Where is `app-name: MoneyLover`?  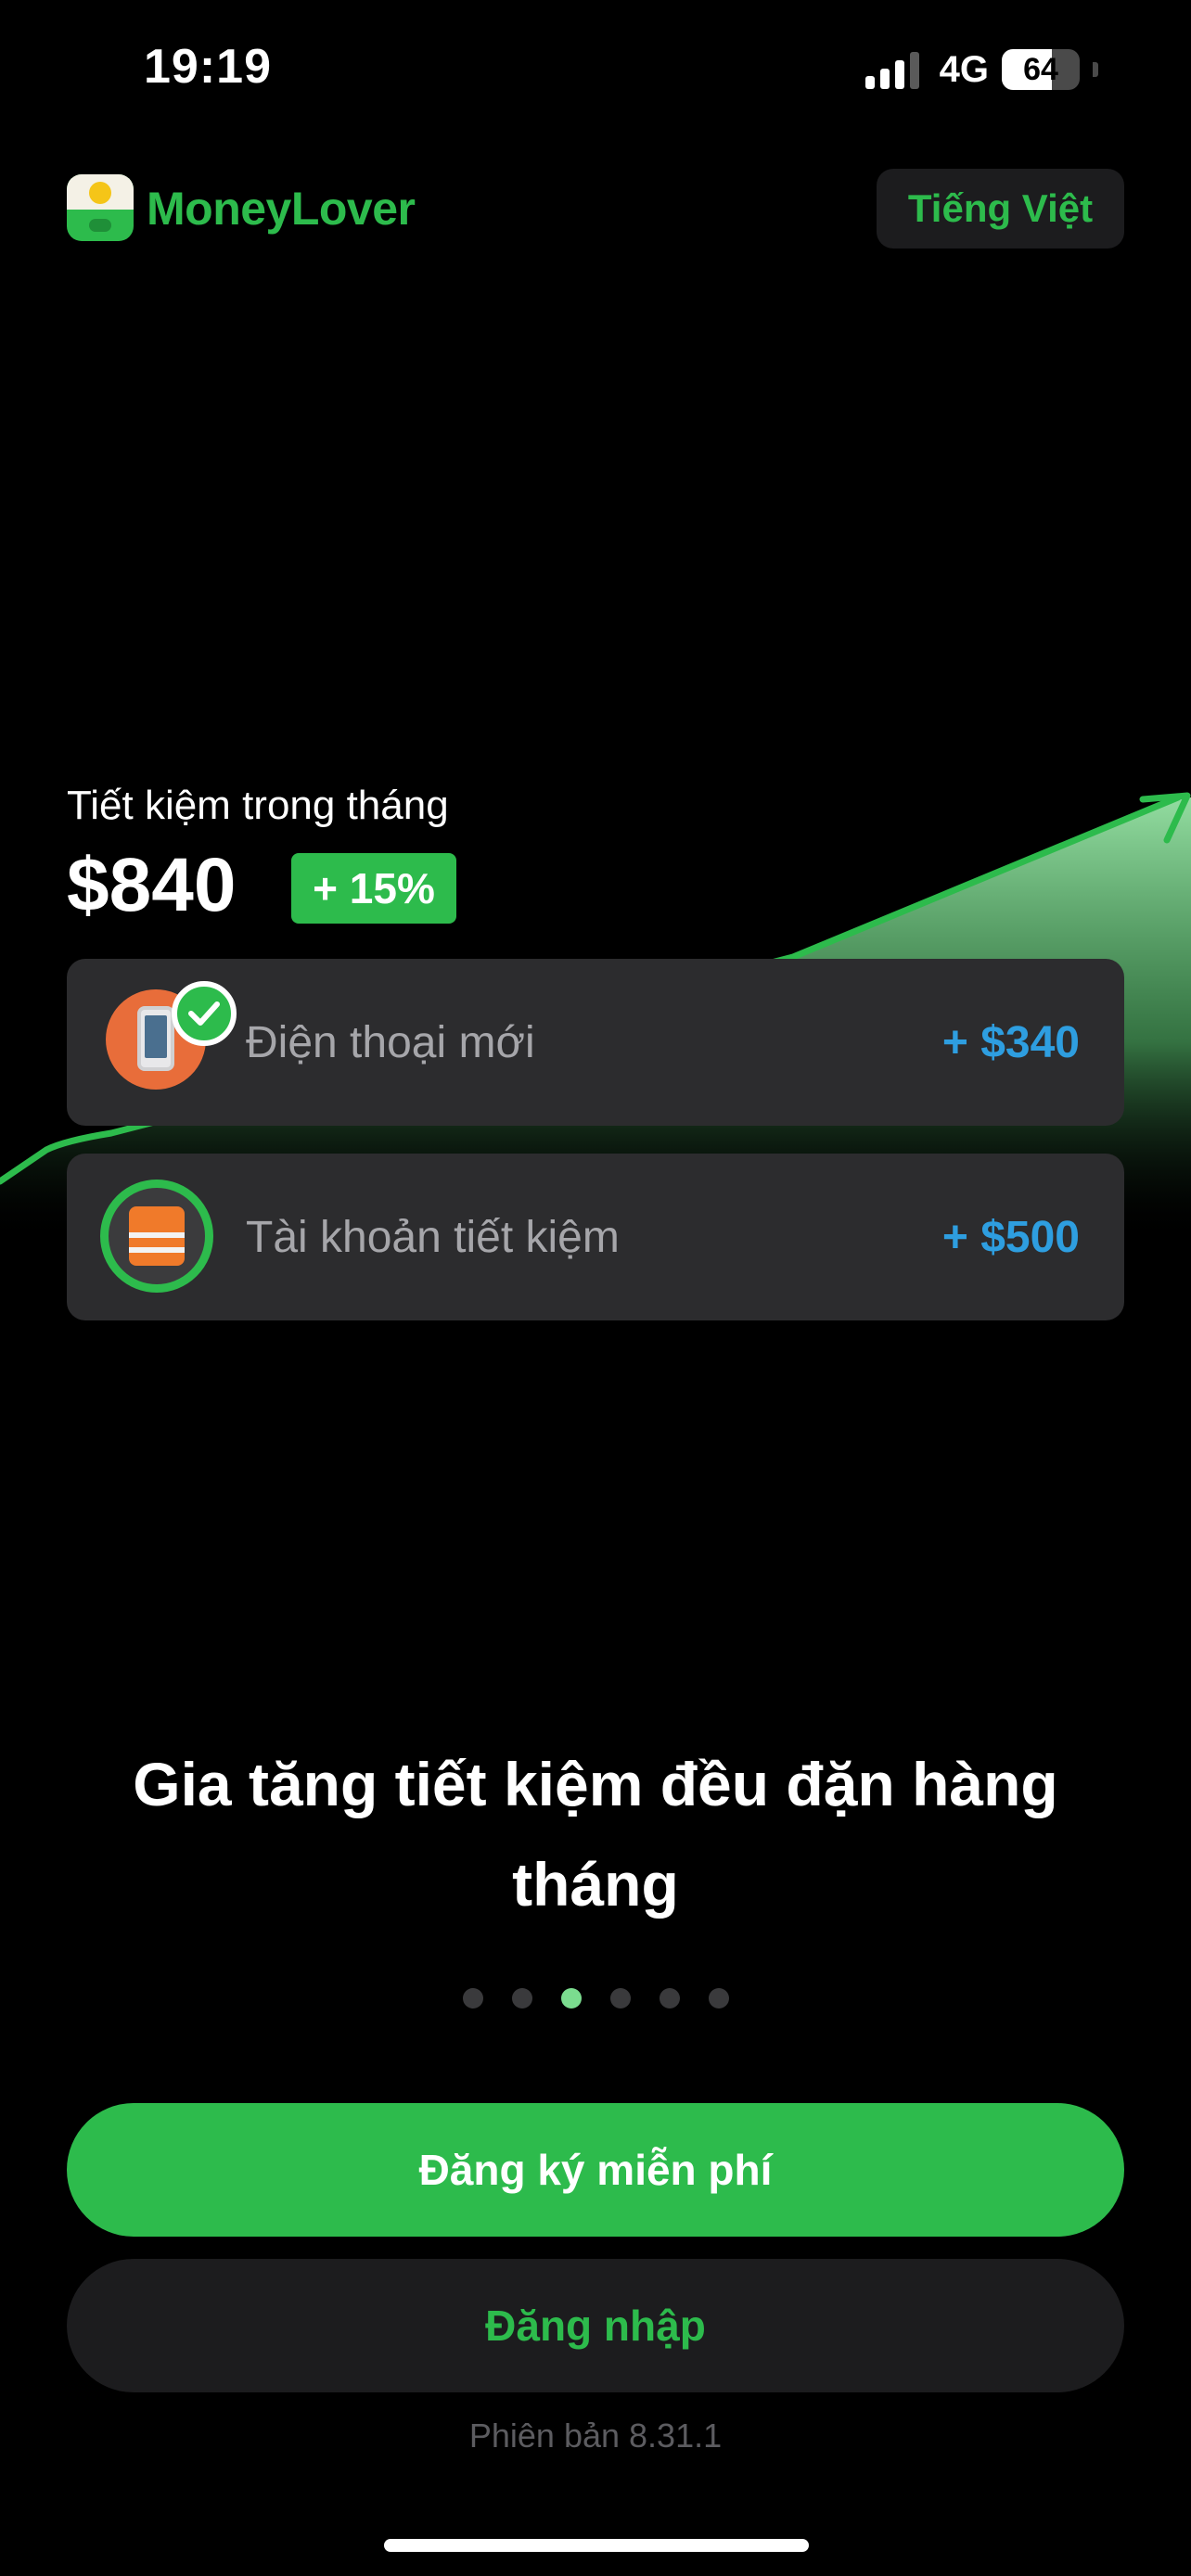 app-name: MoneyLover is located at coordinates (281, 209).